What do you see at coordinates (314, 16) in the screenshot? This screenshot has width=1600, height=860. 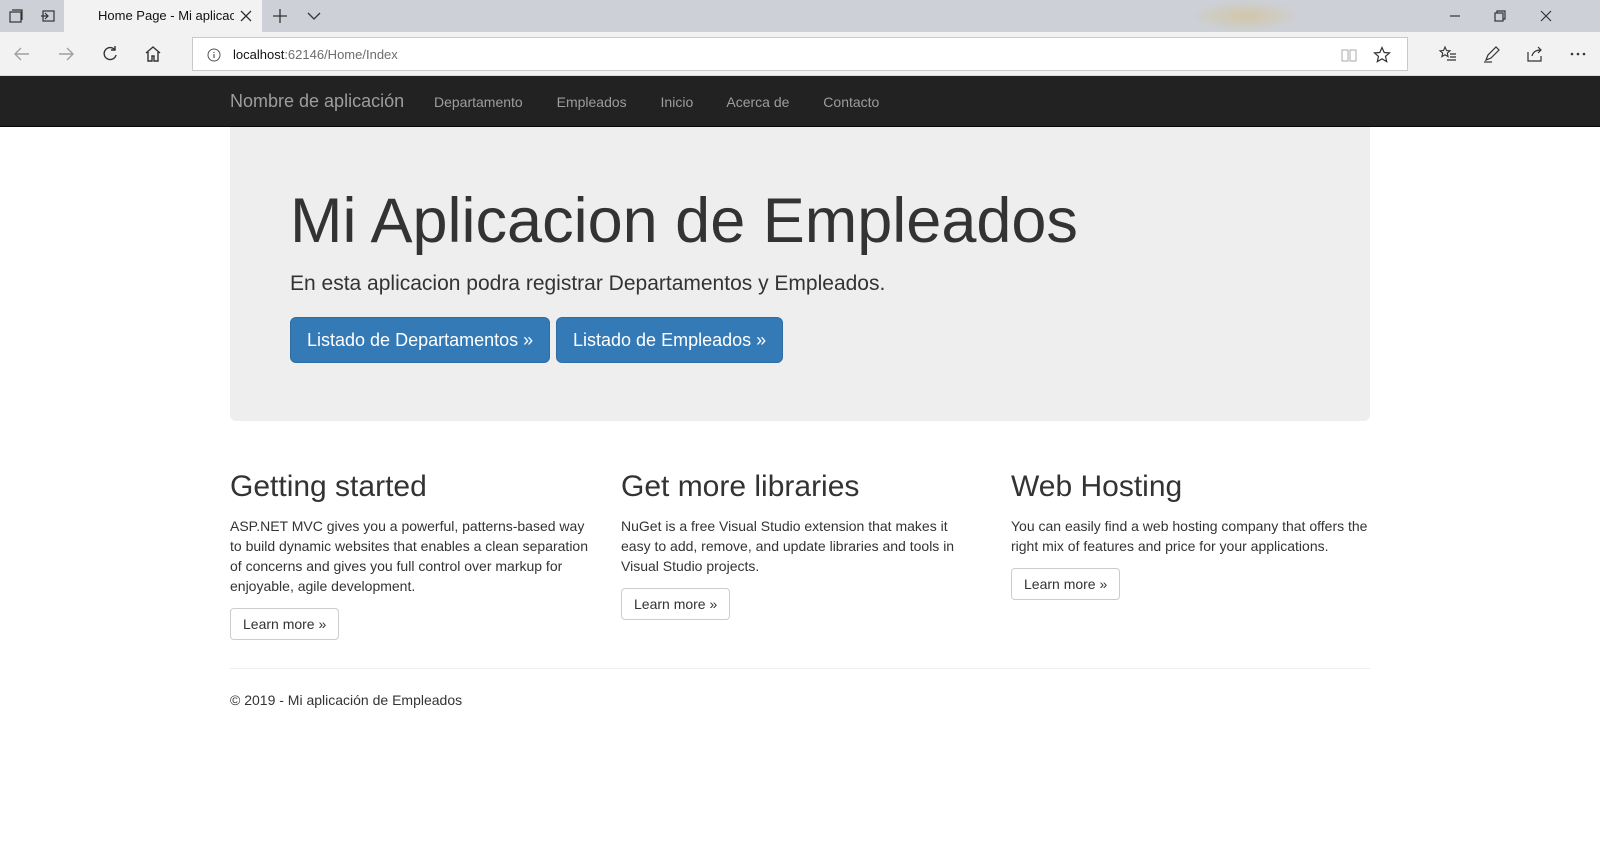 I see `tab-menu-icon` at bounding box center [314, 16].